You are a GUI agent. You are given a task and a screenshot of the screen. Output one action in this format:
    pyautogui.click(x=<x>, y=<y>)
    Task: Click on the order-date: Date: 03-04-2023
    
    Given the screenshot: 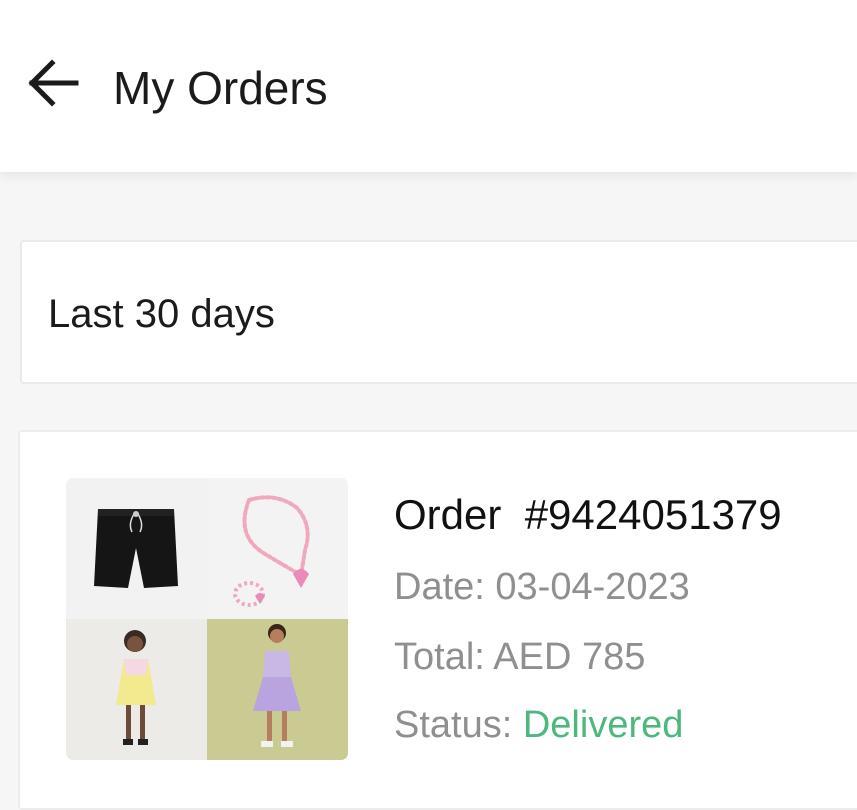 What is the action you would take?
    pyautogui.click(x=542, y=587)
    